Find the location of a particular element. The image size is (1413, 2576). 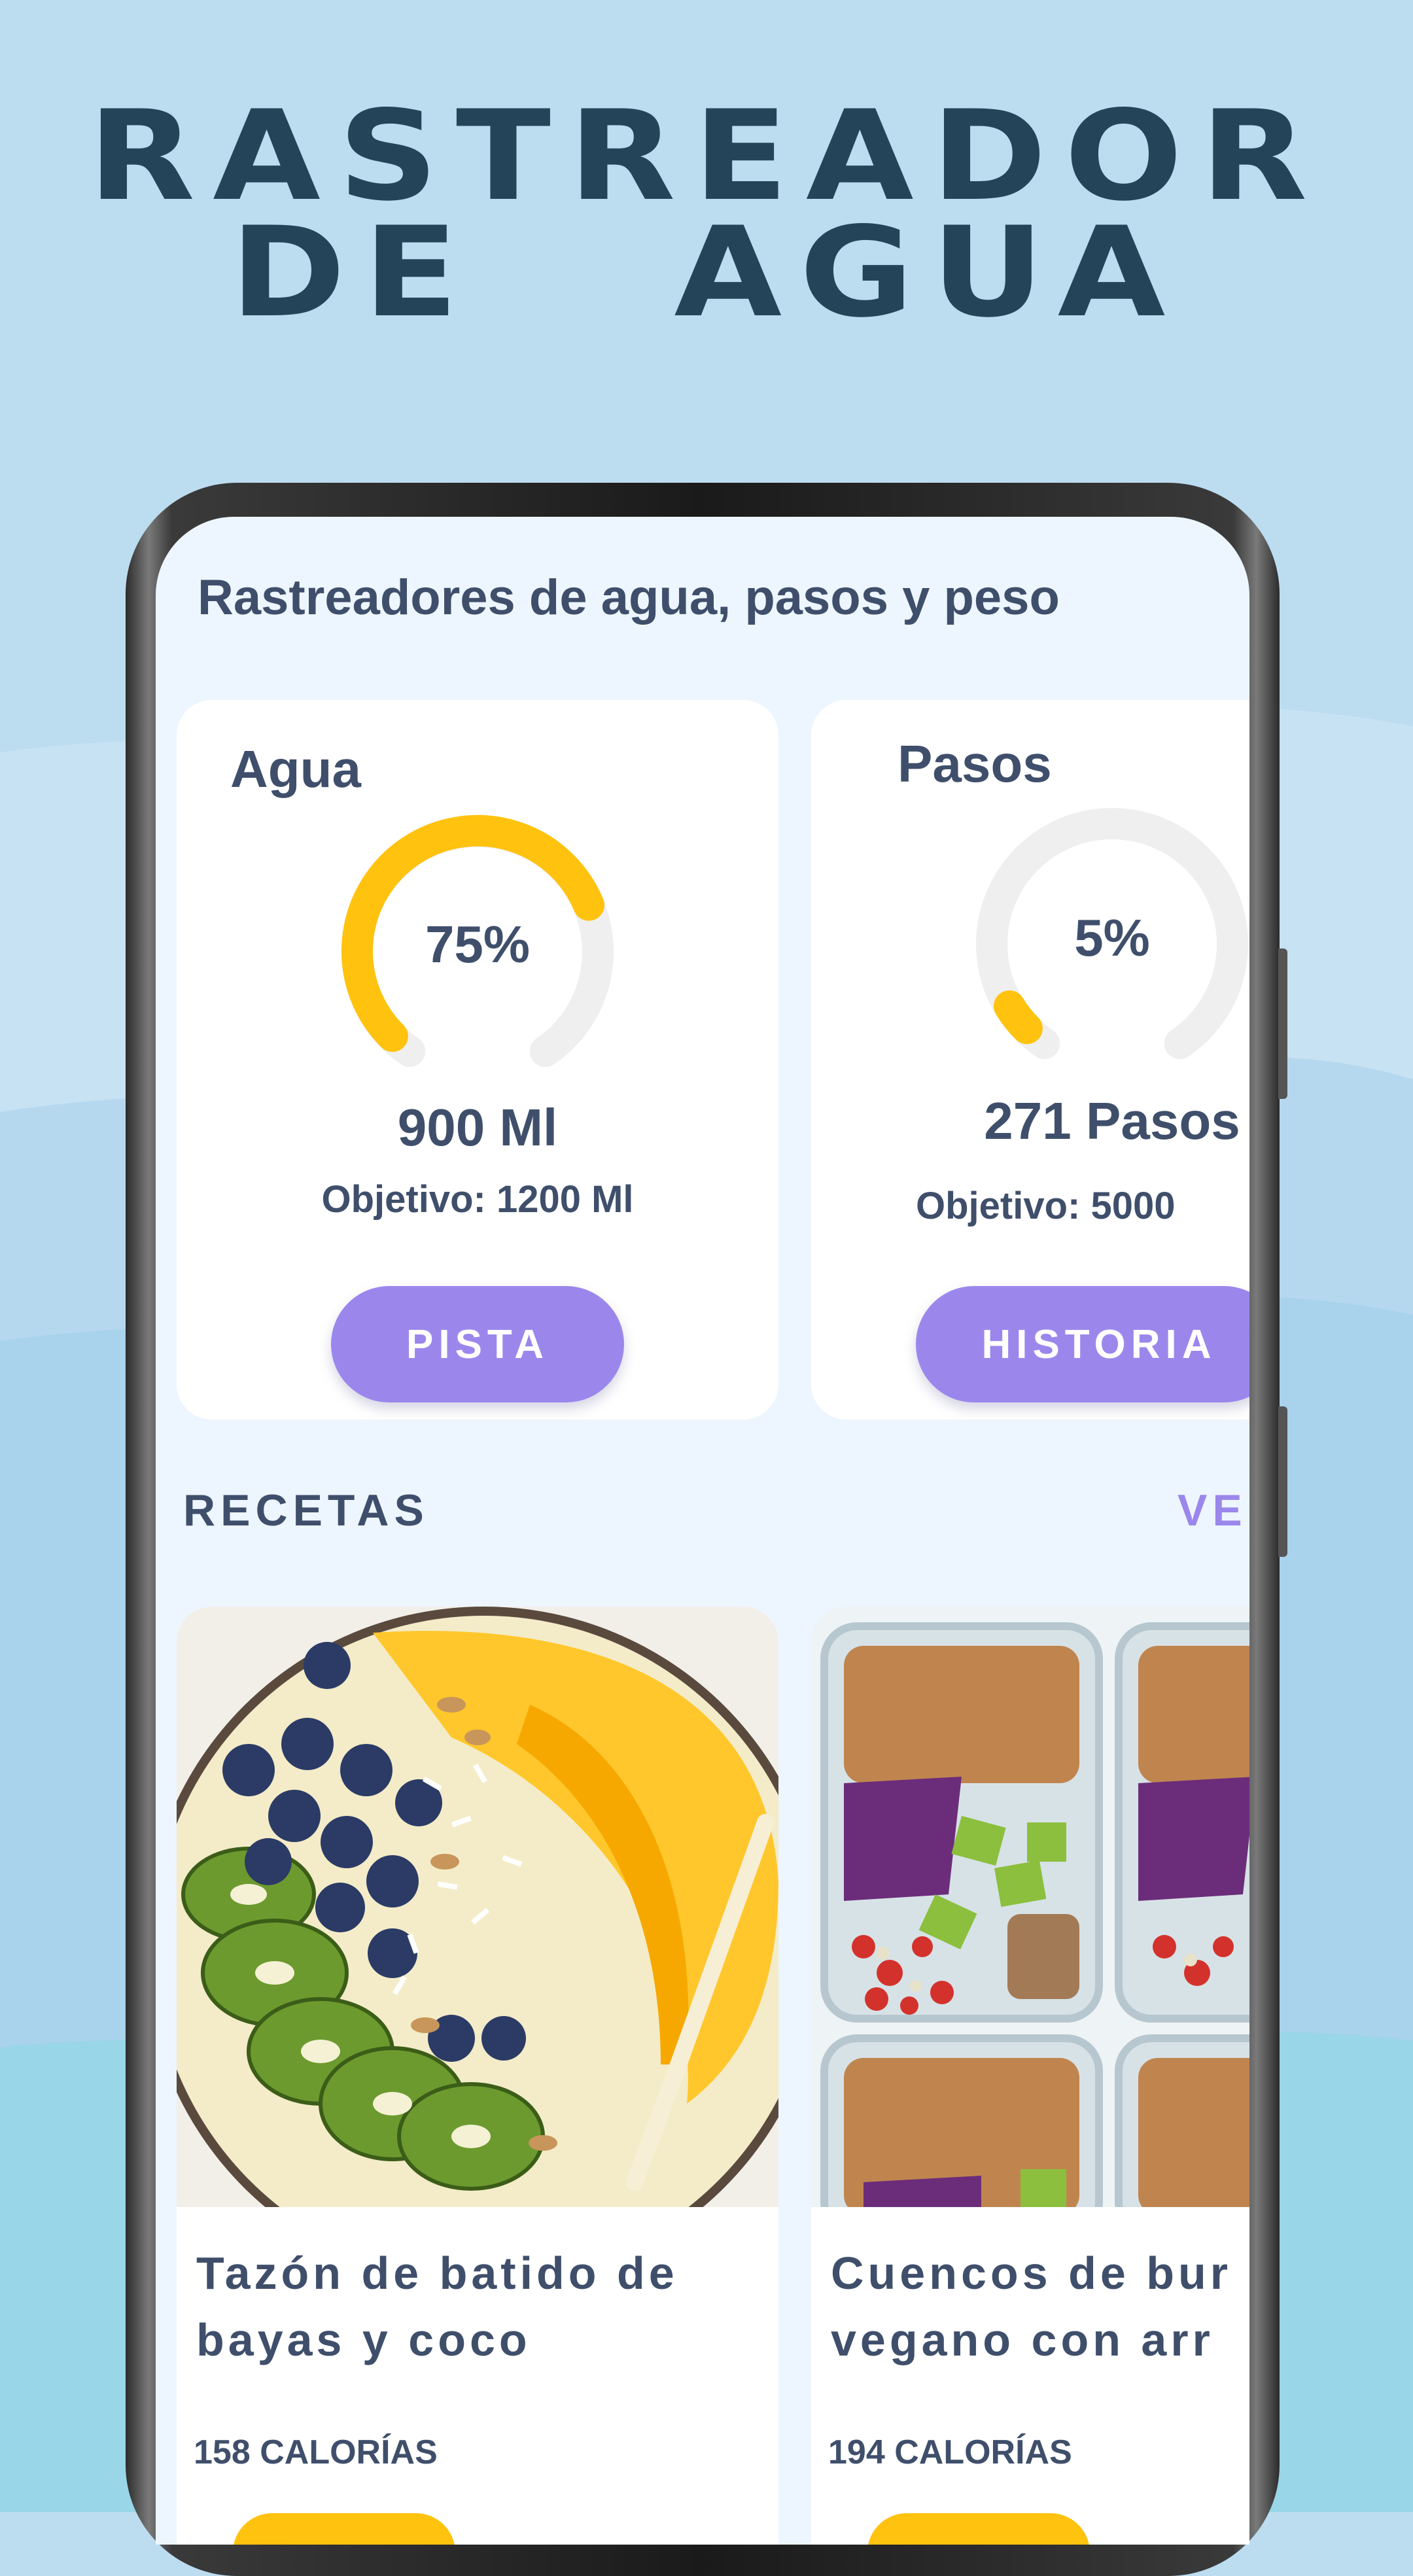

see-all-recipes-link: VE is located at coordinates (1213, 1510).